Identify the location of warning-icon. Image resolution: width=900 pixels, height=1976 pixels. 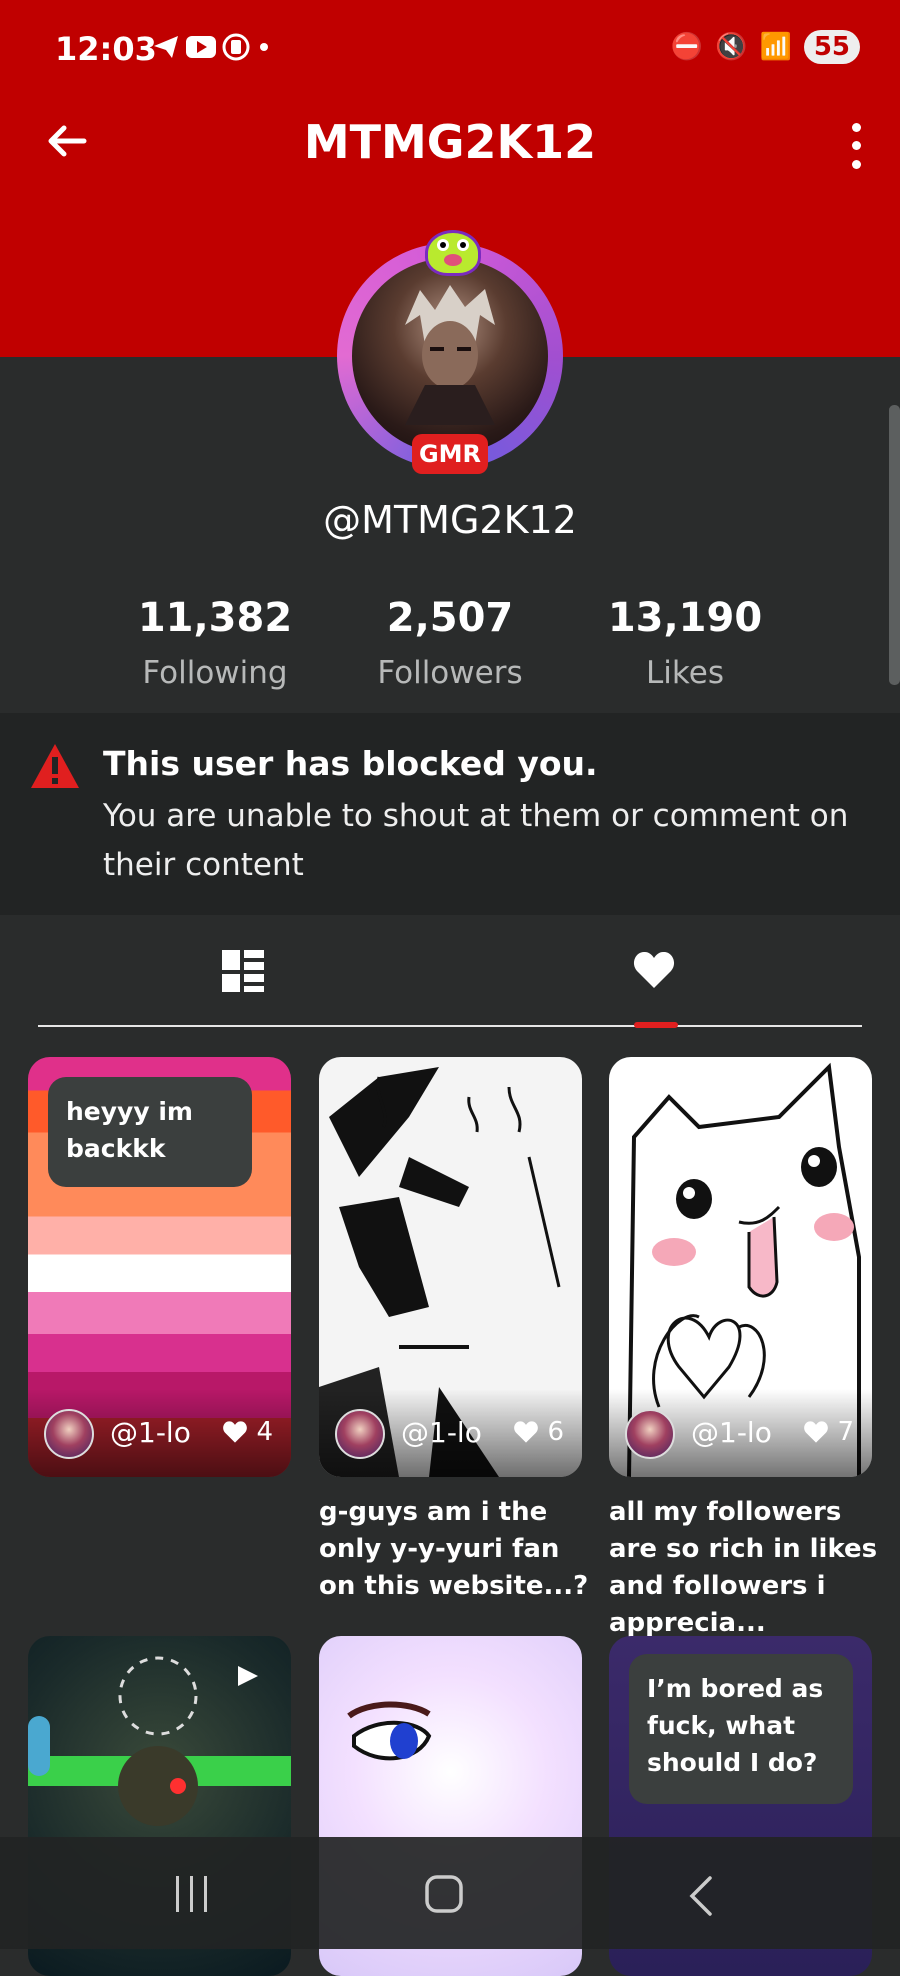
(55, 766).